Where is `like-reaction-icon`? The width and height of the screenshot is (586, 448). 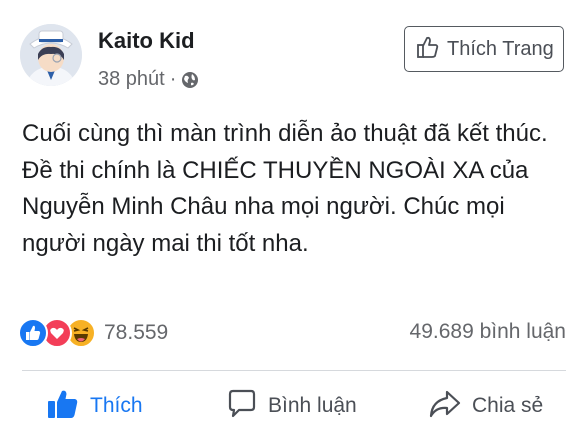
like-reaction-icon is located at coordinates (33, 333).